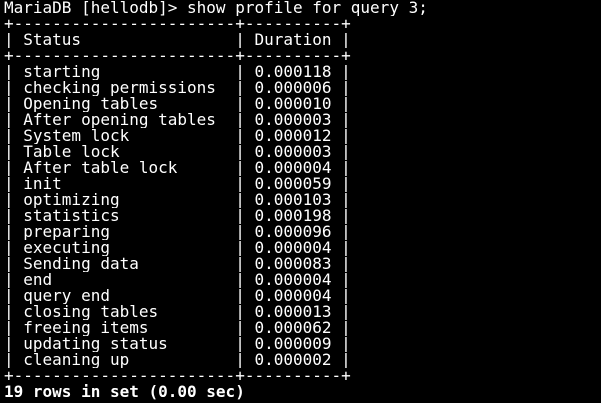 This screenshot has width=601, height=403. Describe the element at coordinates (177, 184) in the screenshot. I see `table-row: | init | 0.000059 |` at that location.